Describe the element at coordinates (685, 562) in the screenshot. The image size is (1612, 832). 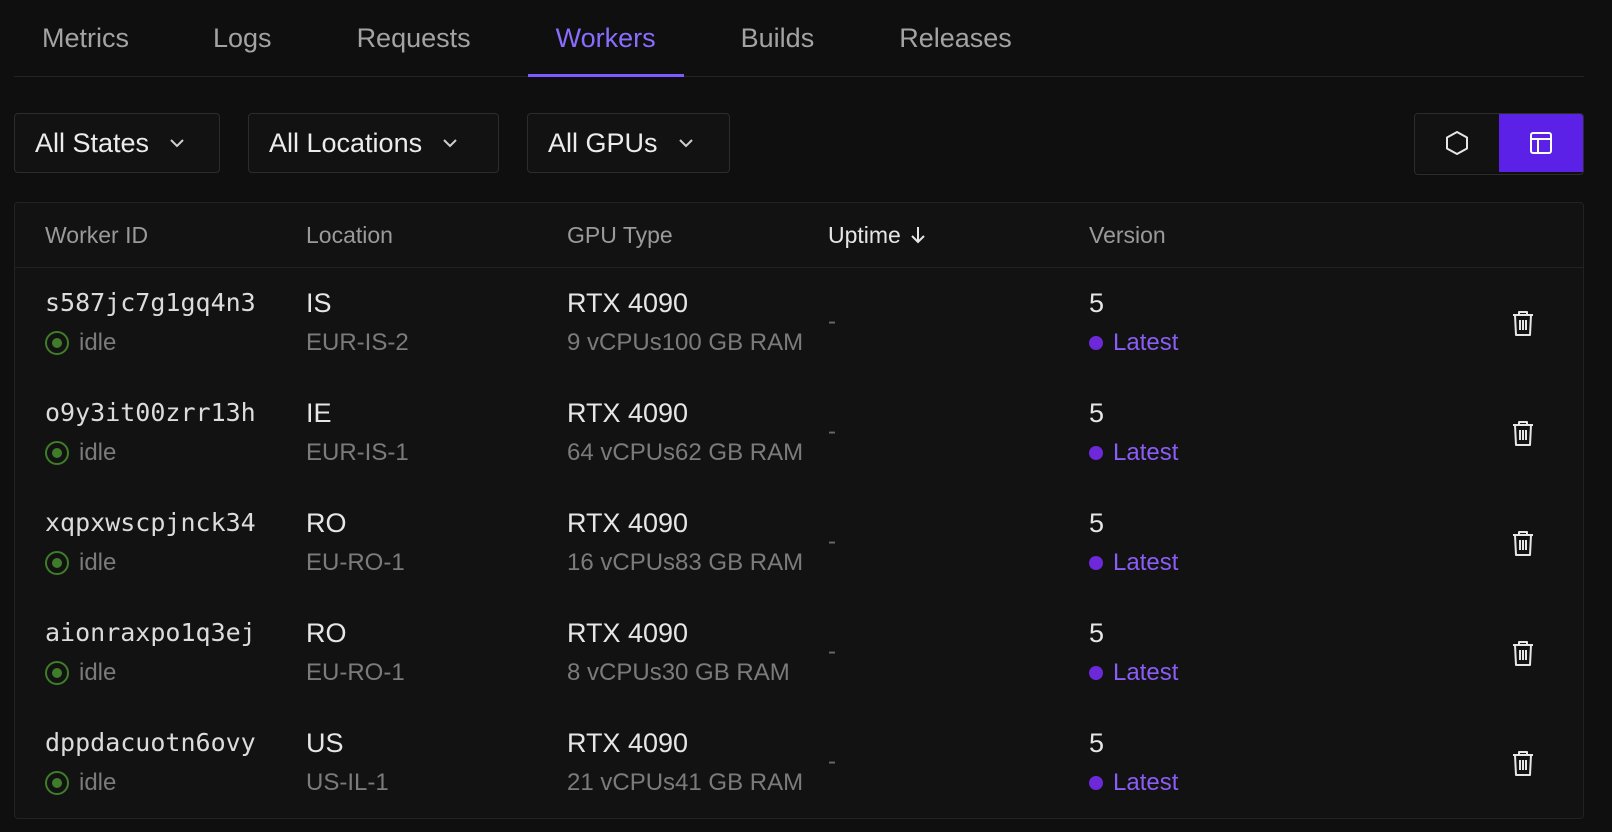
I see `gpu-spec: 16 vCPUs83 GB RAM` at that location.